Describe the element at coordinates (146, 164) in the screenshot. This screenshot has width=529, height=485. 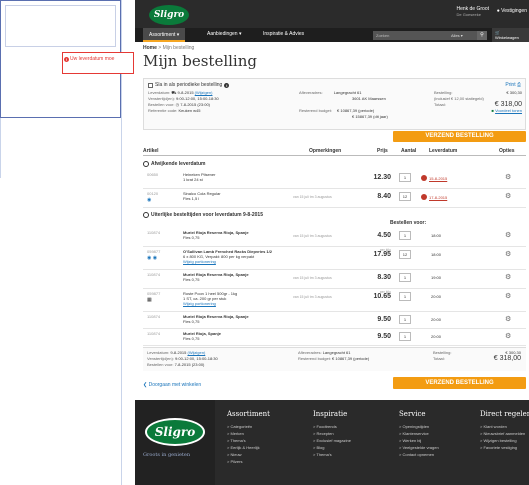
I see `clock-icon` at that location.